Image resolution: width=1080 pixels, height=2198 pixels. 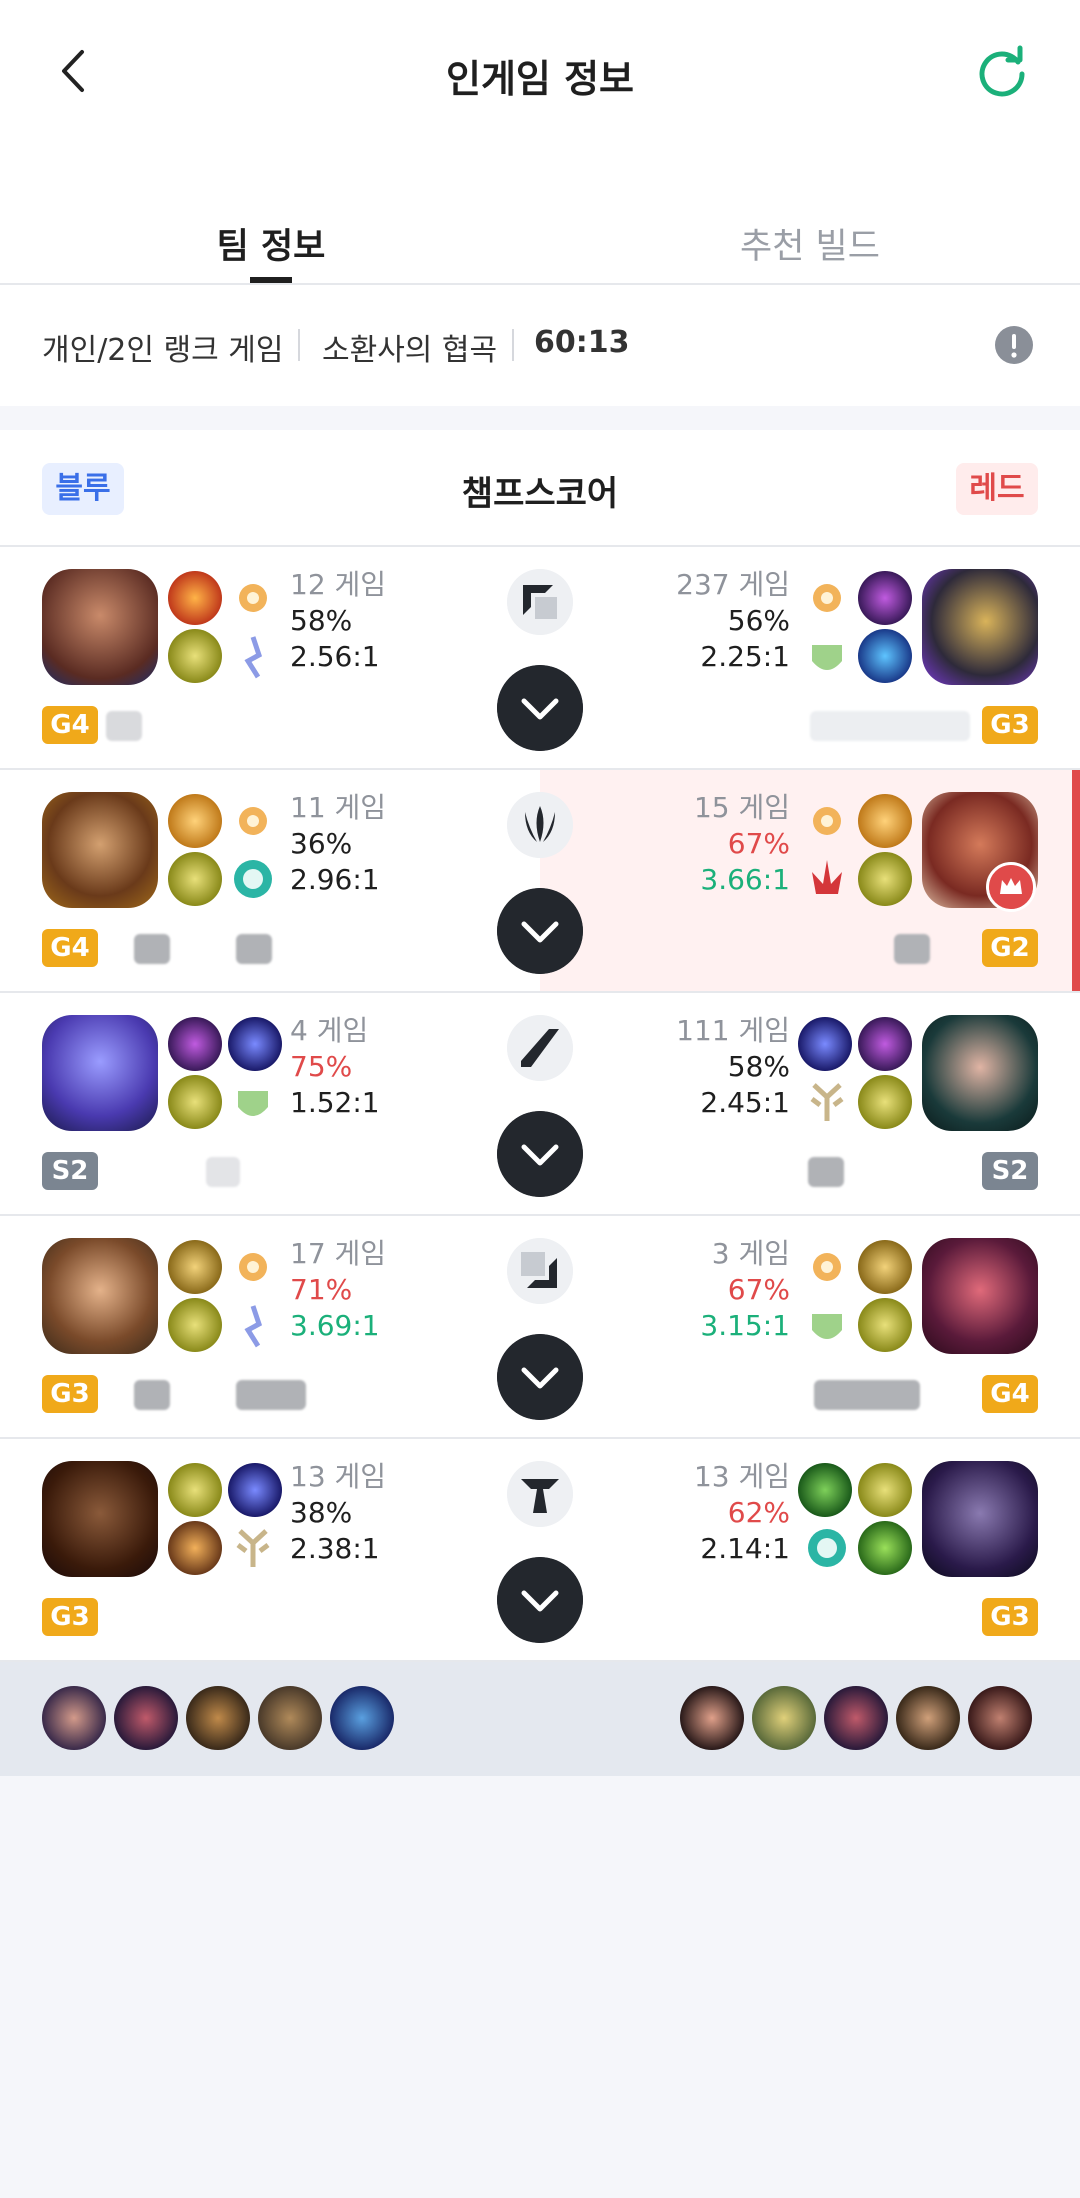 What do you see at coordinates (750, 1253) in the screenshot?
I see `red-games-count: 3 게임` at bounding box center [750, 1253].